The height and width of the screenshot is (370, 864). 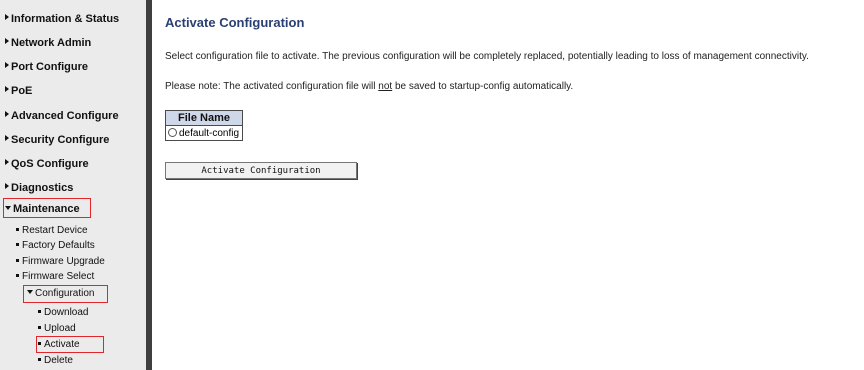 I want to click on page-title: Activate Configuration, so click(x=235, y=22).